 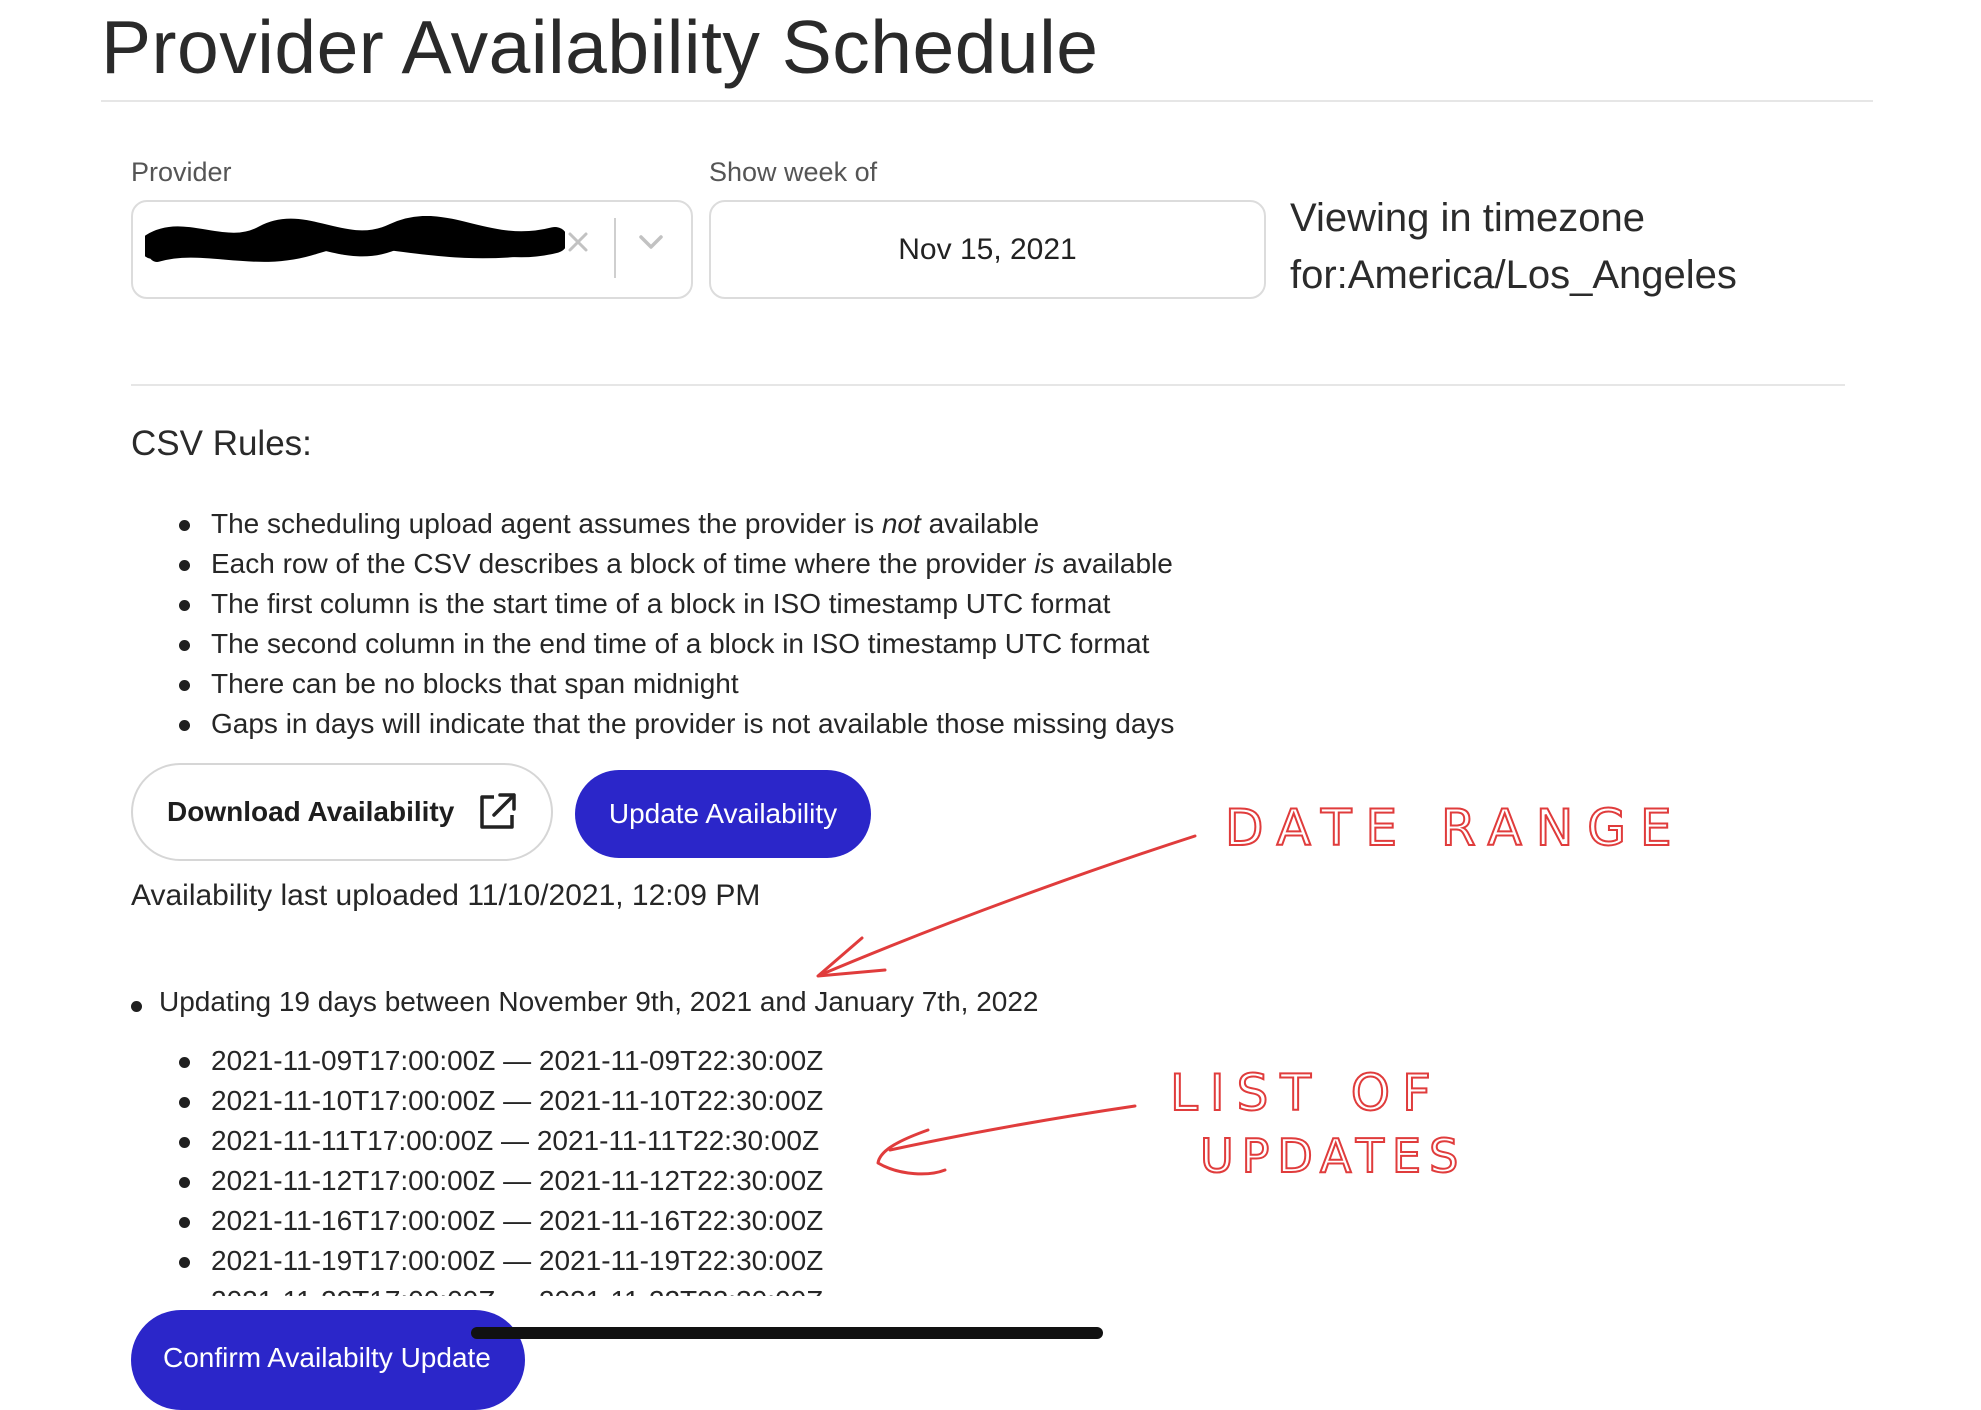 What do you see at coordinates (988, 385) in the screenshot?
I see `section-divider` at bounding box center [988, 385].